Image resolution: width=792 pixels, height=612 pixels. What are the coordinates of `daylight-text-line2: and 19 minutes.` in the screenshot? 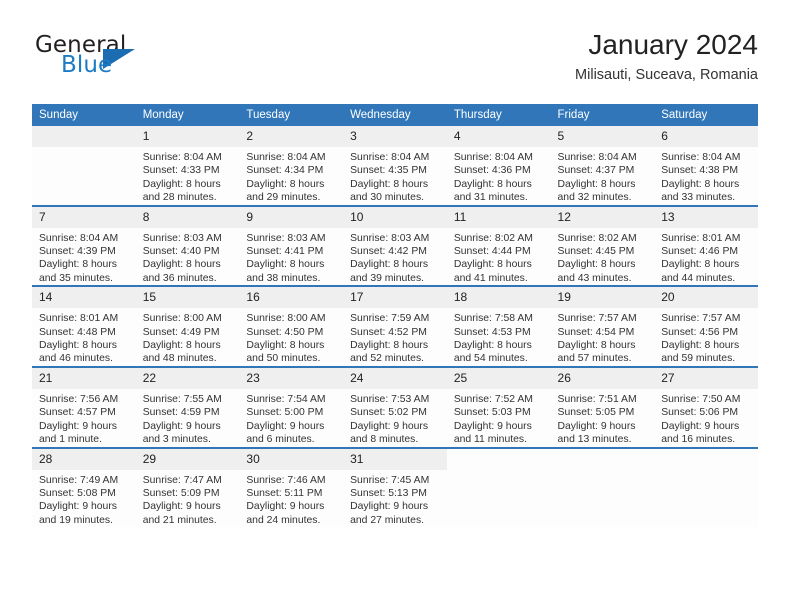 It's located at (76, 520).